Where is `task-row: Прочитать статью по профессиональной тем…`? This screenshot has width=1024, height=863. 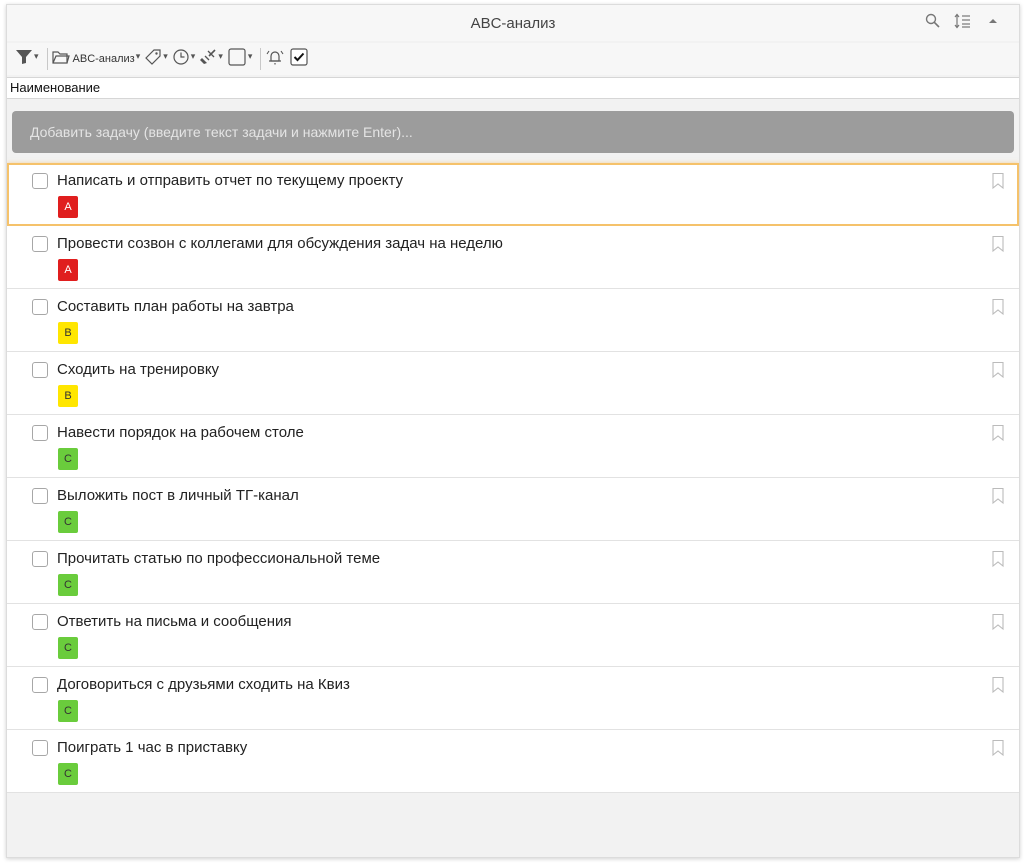 task-row: Прочитать статью по профессиональной тем… is located at coordinates (513, 572).